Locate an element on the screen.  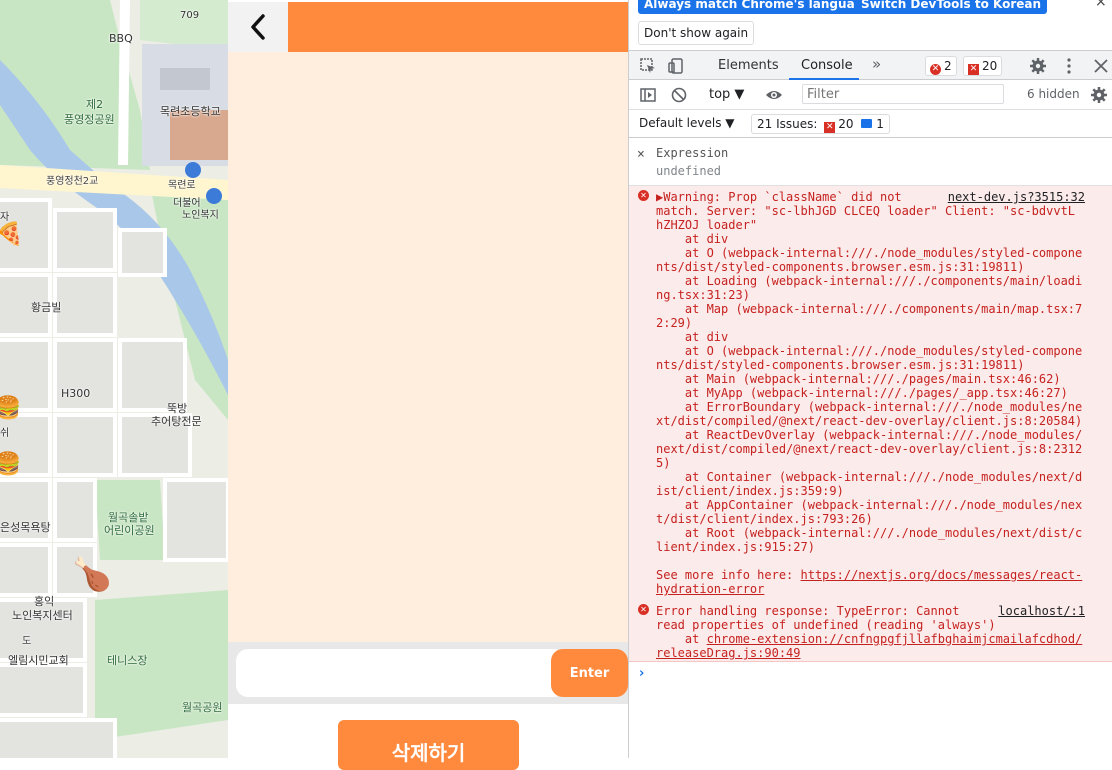
pizza-icon: 🍕 is located at coordinates (11, 234).